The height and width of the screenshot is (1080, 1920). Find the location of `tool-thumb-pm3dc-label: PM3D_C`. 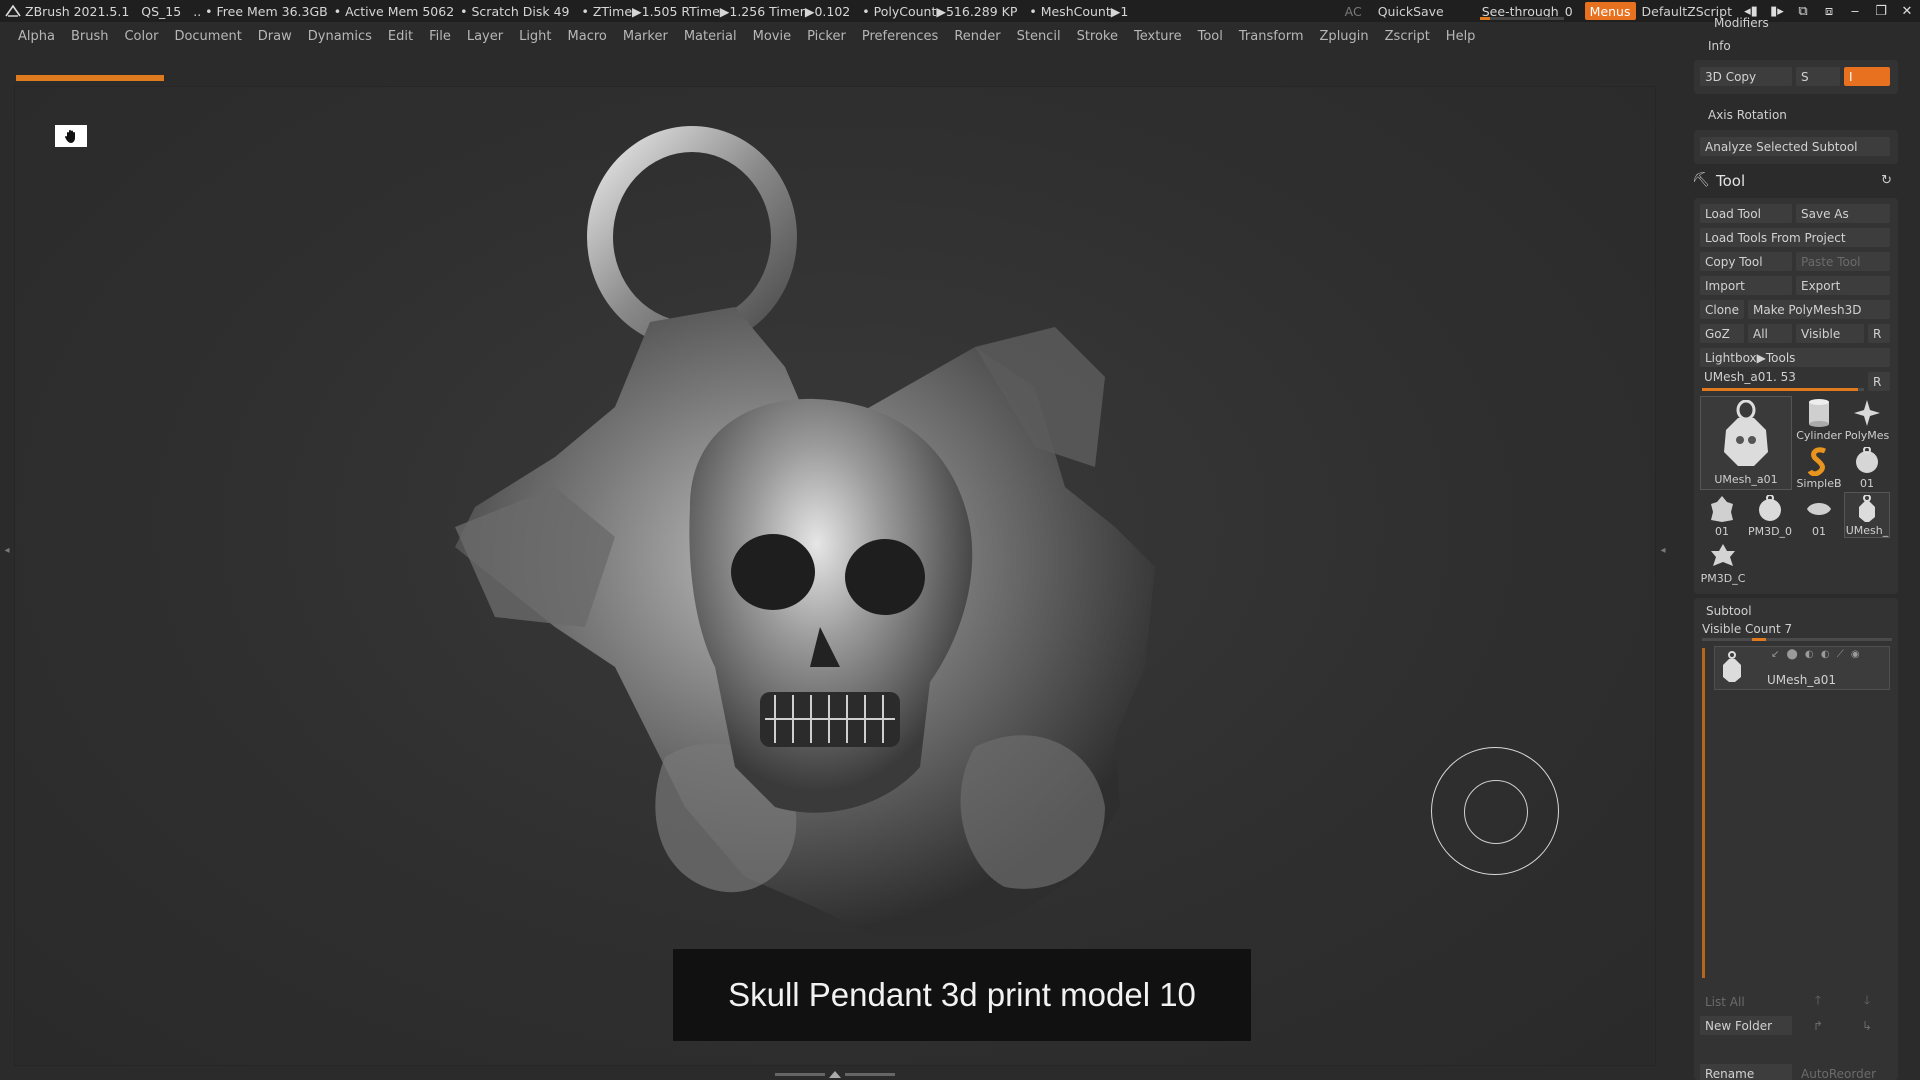

tool-thumb-pm3dc-label: PM3D_C is located at coordinates (1723, 578).